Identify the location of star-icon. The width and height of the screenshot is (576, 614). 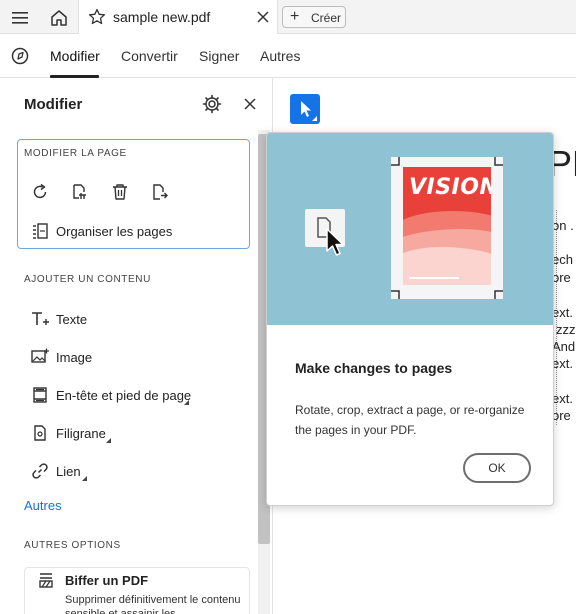
(97, 17).